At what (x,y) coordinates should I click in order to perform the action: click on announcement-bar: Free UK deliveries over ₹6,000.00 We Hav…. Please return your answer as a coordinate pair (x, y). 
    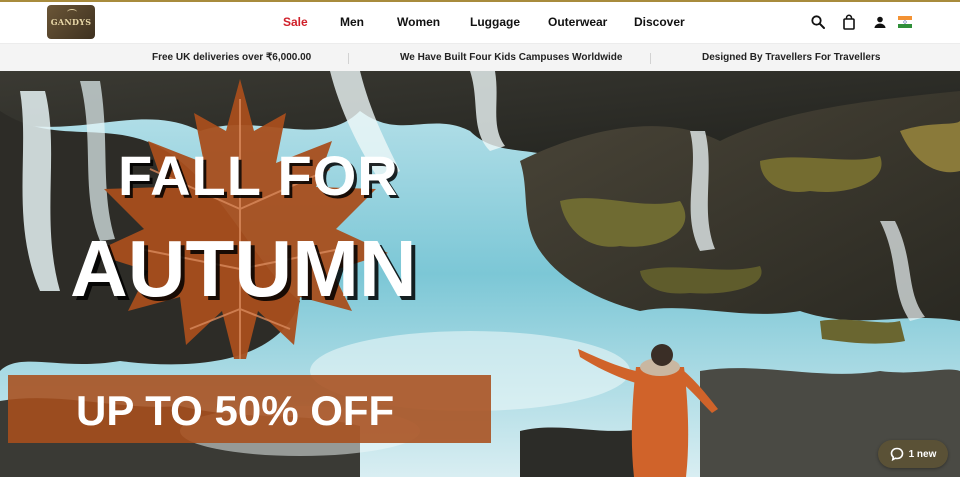
    Looking at the image, I should click on (480, 57).